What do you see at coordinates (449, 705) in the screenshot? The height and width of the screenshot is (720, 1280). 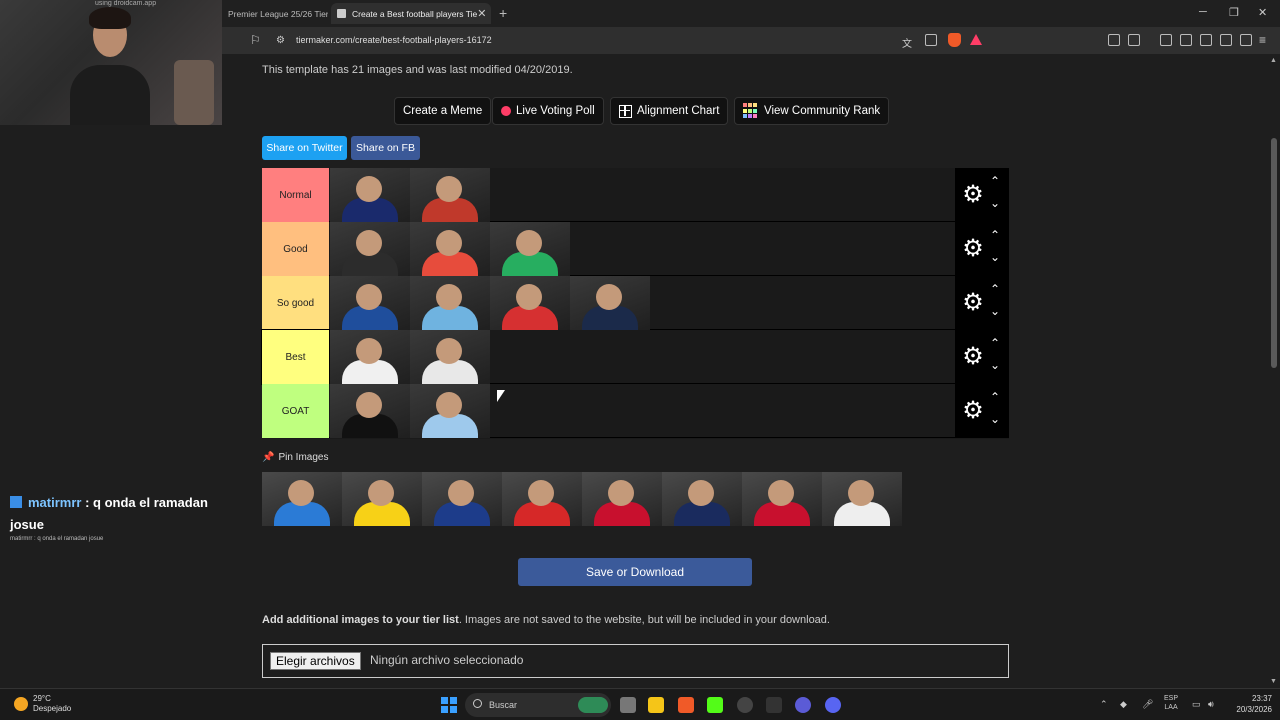 I see `start-icon` at bounding box center [449, 705].